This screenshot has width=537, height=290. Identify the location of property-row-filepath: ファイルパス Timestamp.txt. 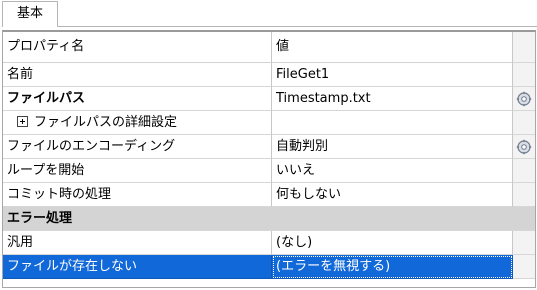
(269, 99).